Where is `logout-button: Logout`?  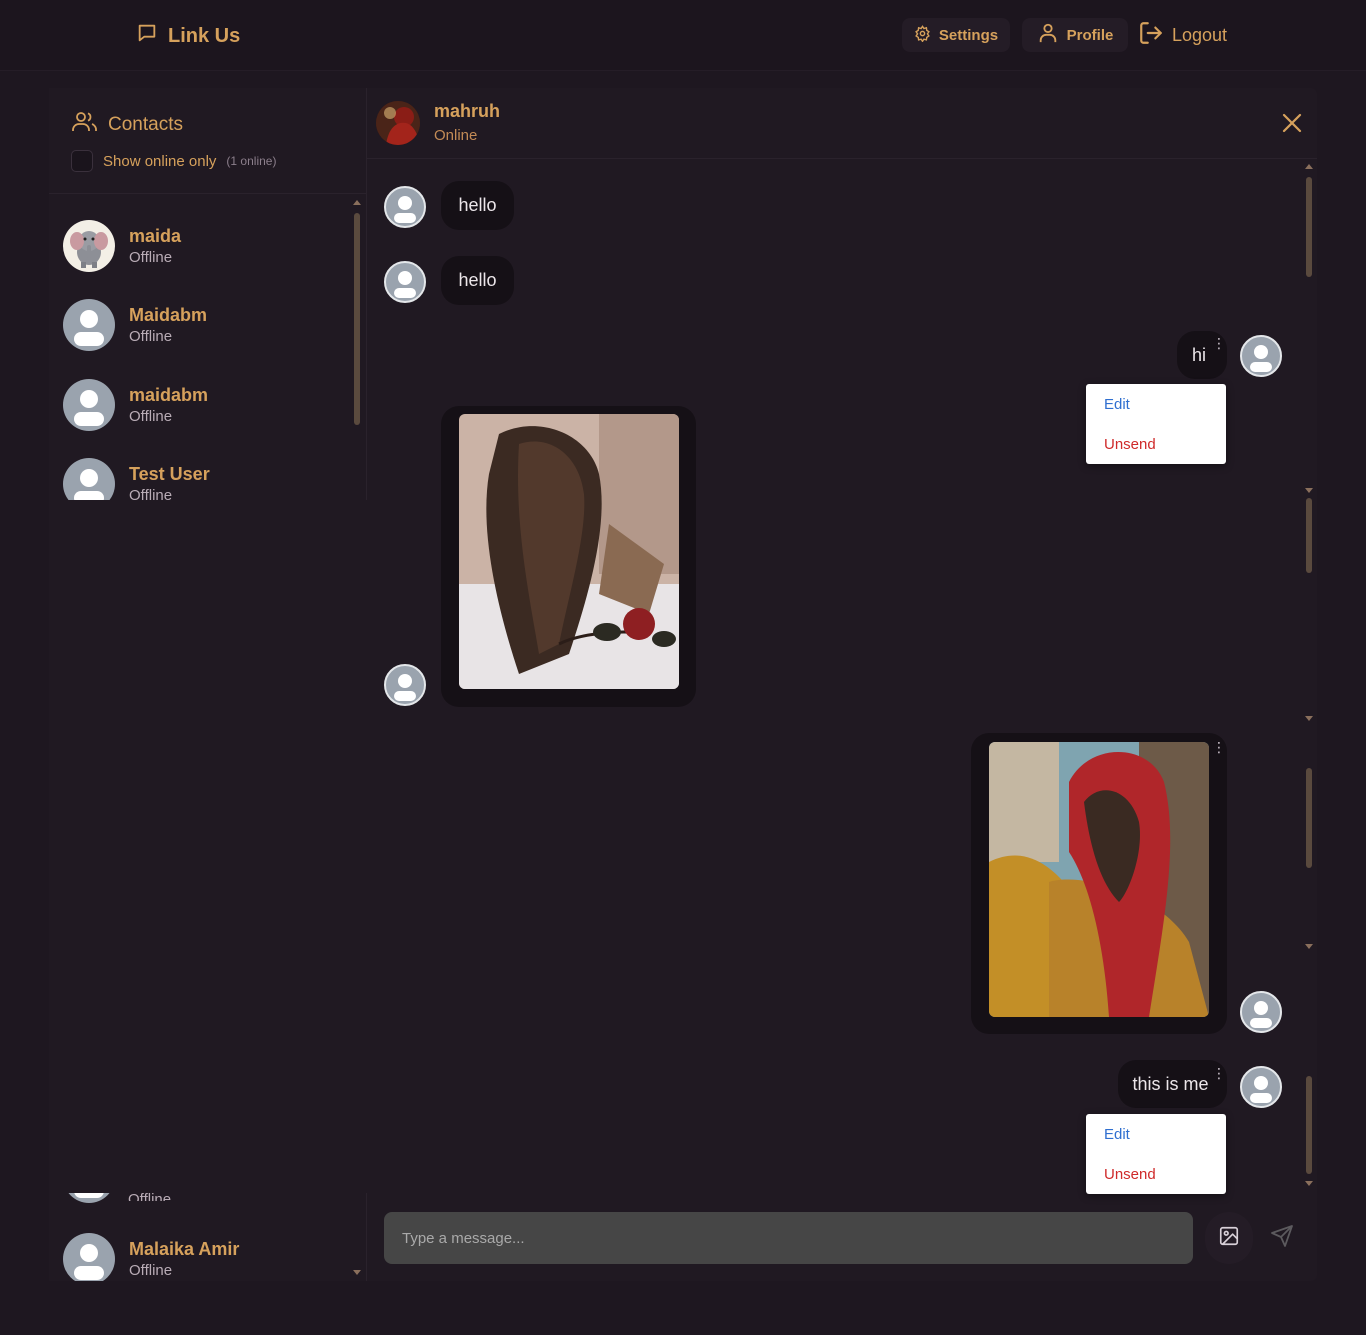 logout-button: Logout is located at coordinates (1182, 35).